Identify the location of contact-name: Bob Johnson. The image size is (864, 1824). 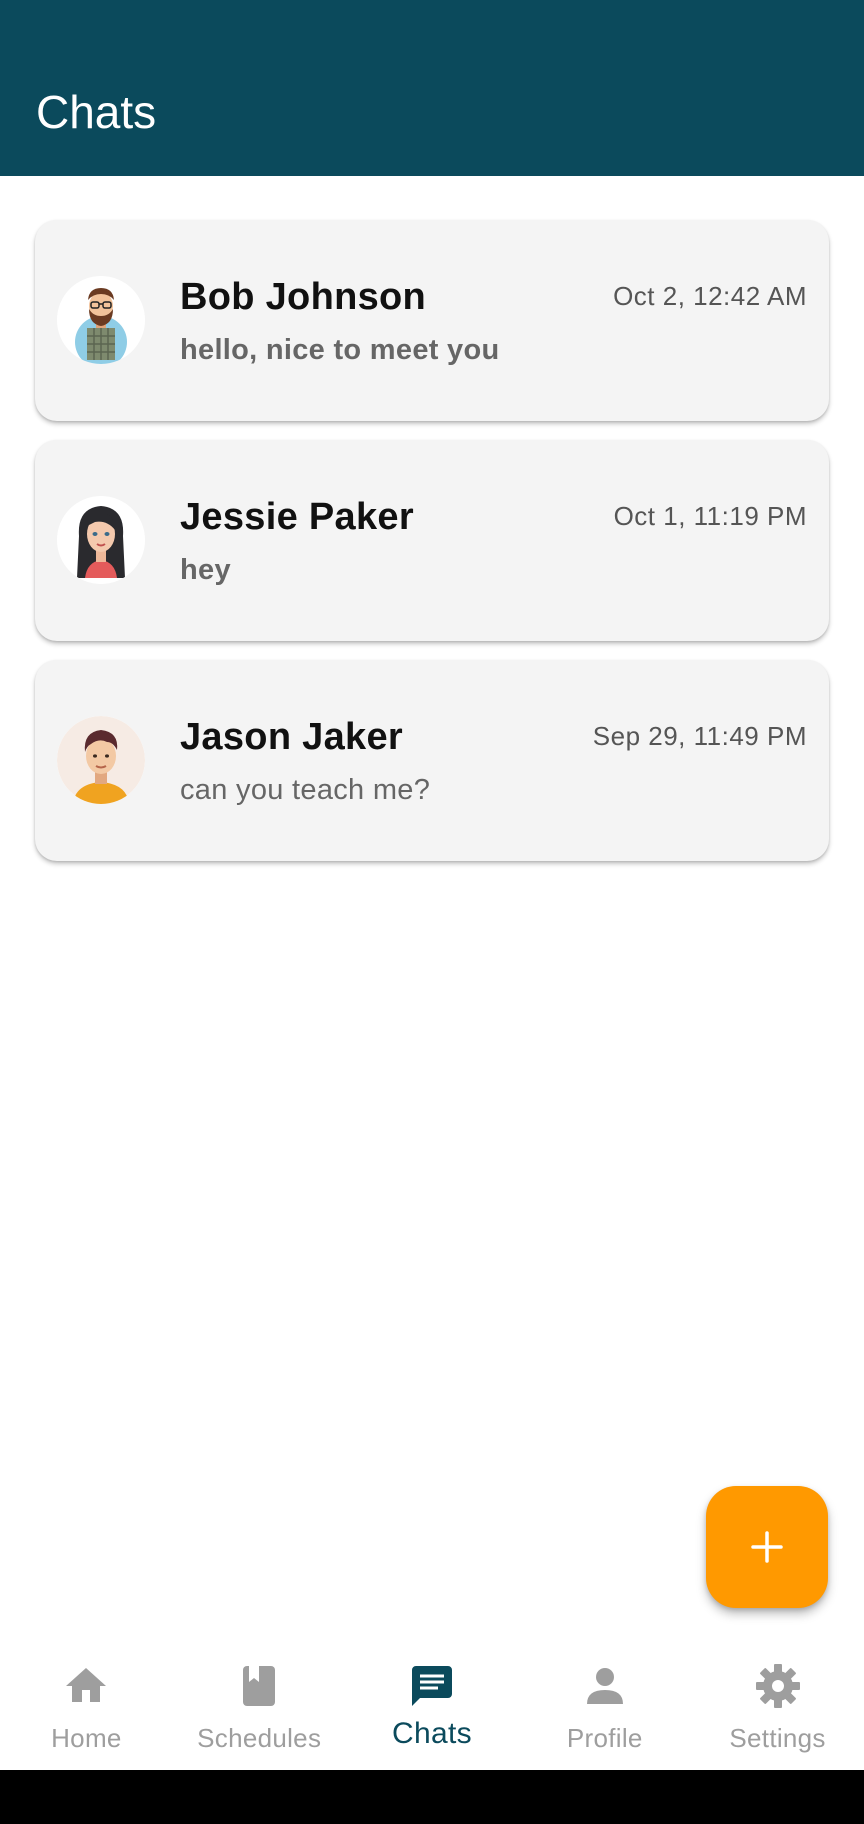
(303, 297).